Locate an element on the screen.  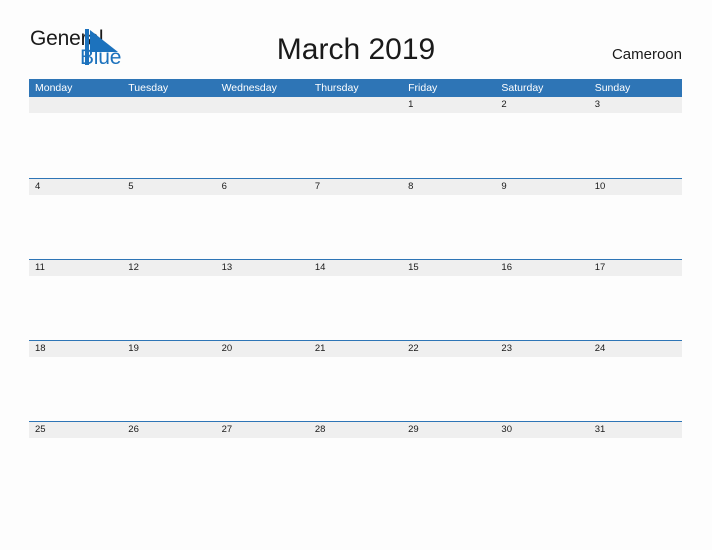
weekday-header-thursday: Thursday is located at coordinates (336, 88).